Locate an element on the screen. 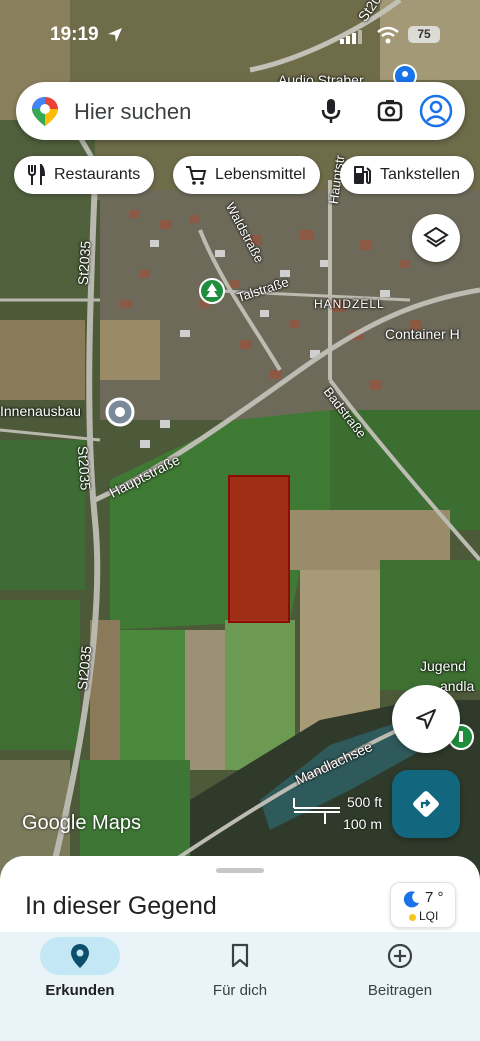 This screenshot has height=1041, width=480. aqi-dot is located at coordinates (412, 917).